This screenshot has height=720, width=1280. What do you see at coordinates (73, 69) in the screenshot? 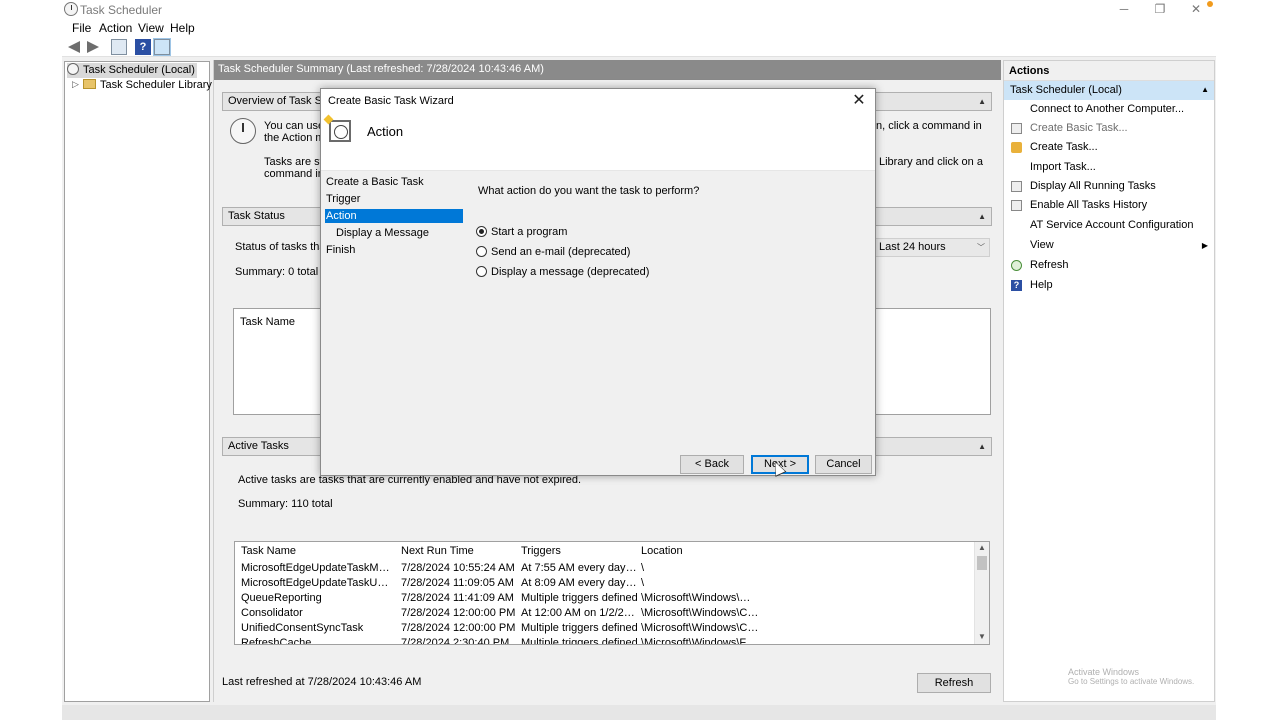
I see `clock-icon` at bounding box center [73, 69].